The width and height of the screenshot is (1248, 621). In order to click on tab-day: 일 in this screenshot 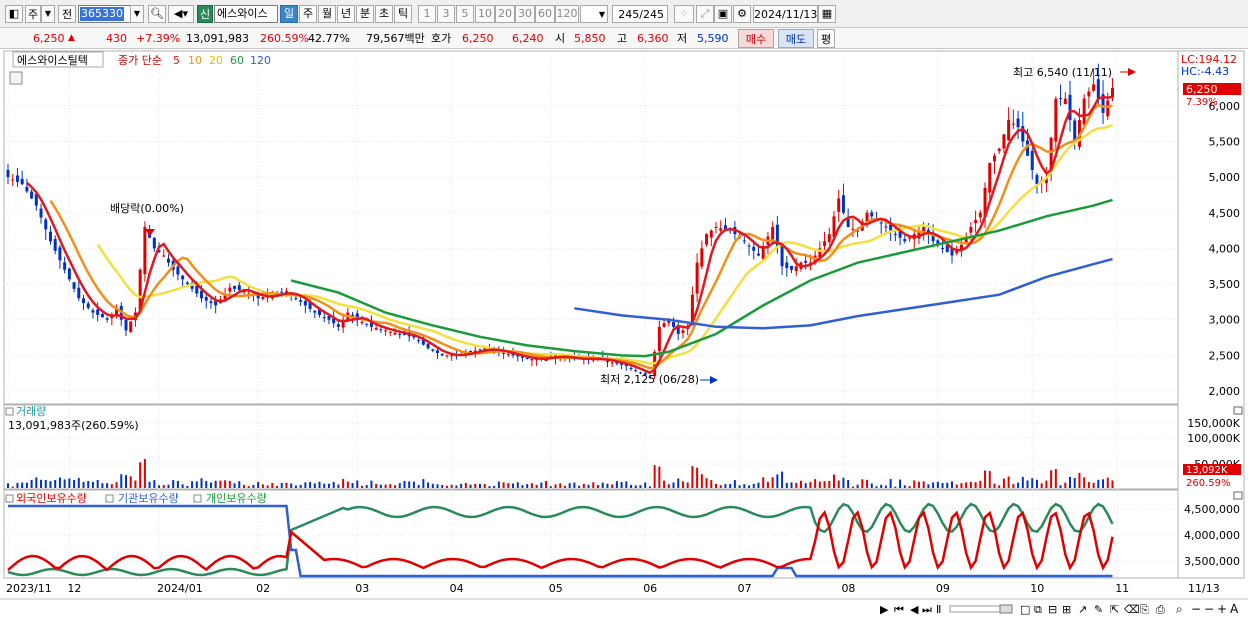, I will do `click(289, 14)`.